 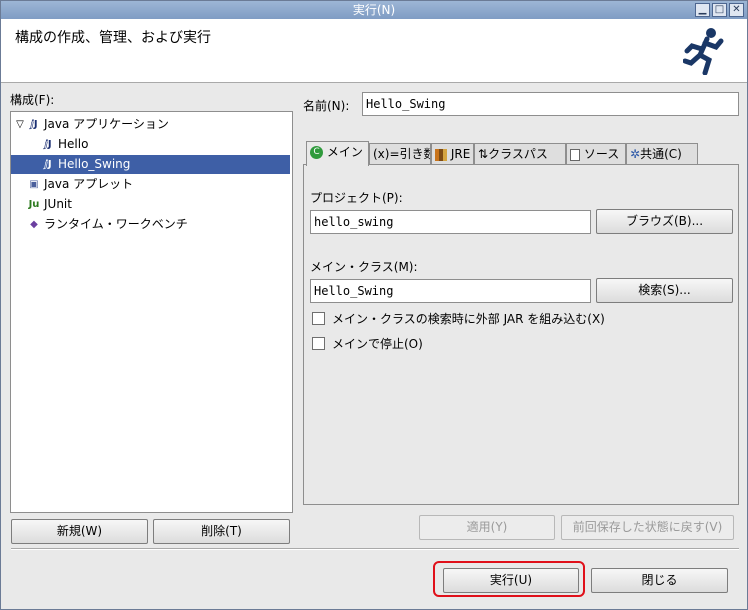 What do you see at coordinates (509, 579) in the screenshot?
I see `run-button-highlight` at bounding box center [509, 579].